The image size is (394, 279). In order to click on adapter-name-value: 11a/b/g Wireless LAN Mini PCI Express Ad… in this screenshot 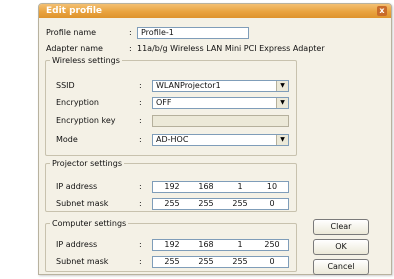, I will do `click(231, 48)`.